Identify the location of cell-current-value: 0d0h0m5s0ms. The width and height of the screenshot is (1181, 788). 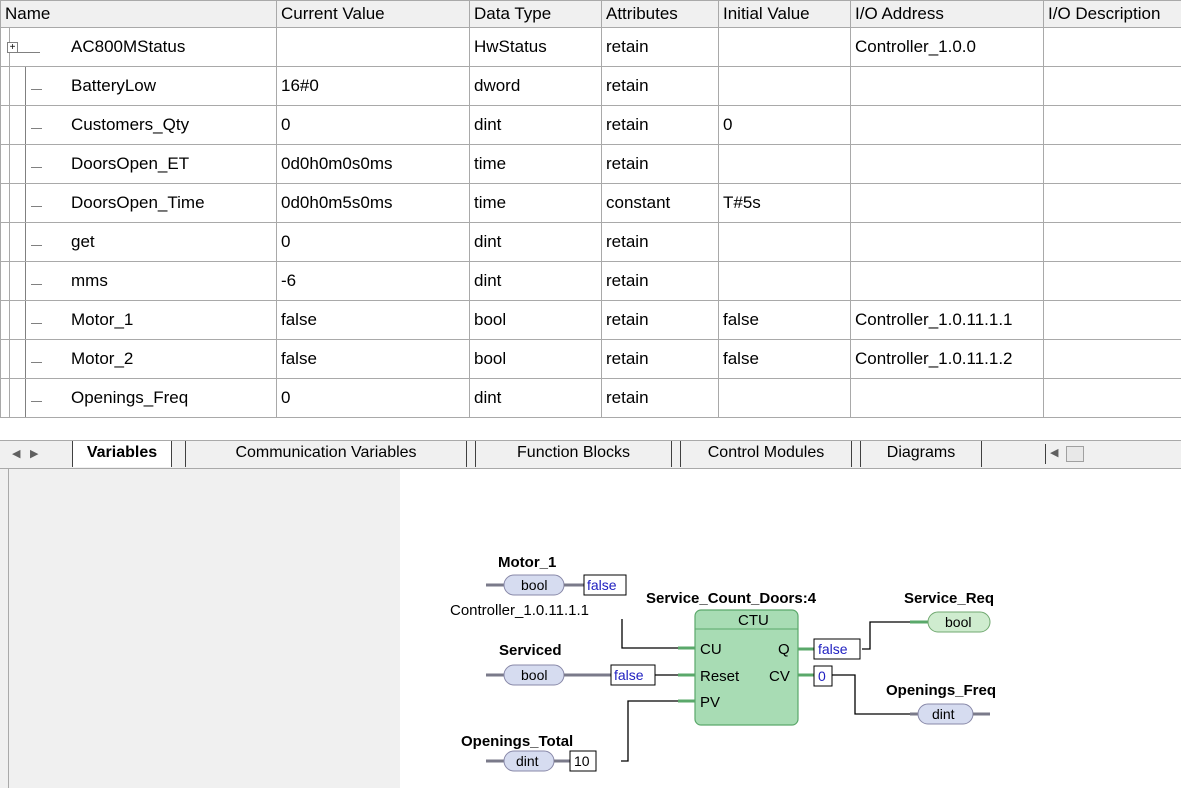
(373, 203).